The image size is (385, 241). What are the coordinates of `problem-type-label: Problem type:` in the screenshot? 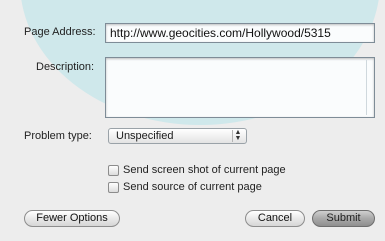 It's located at (58, 136).